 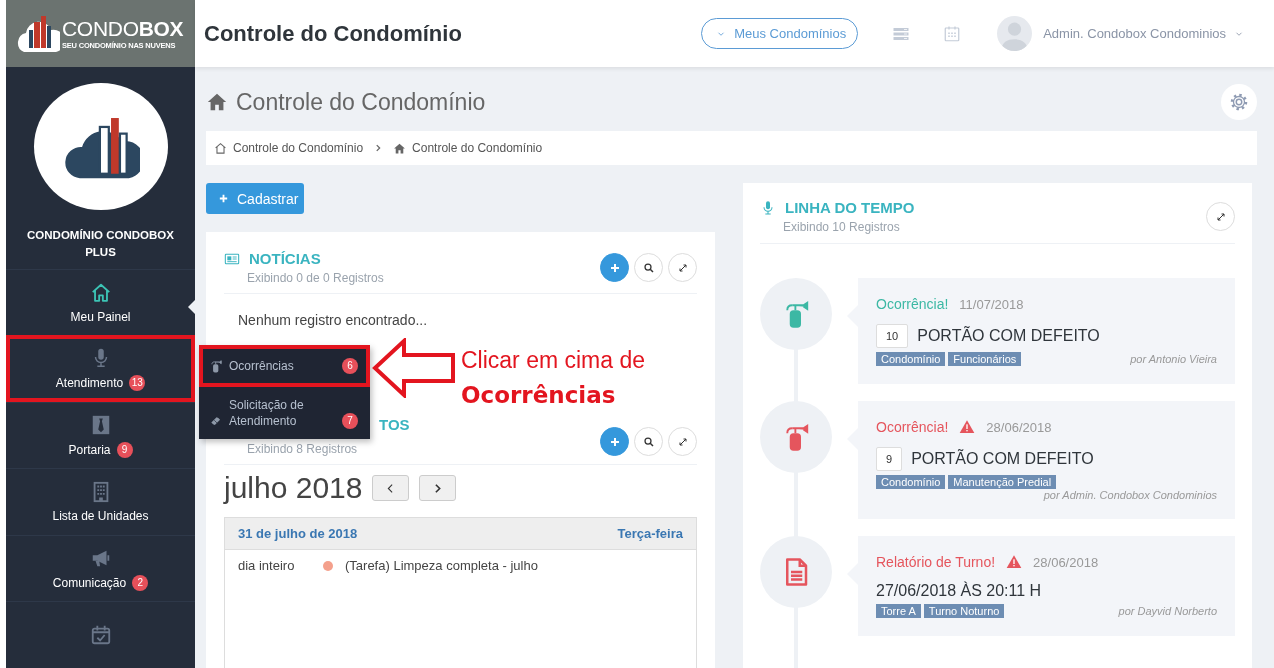 What do you see at coordinates (892, 336) in the screenshot?
I see `entry-number: 10` at bounding box center [892, 336].